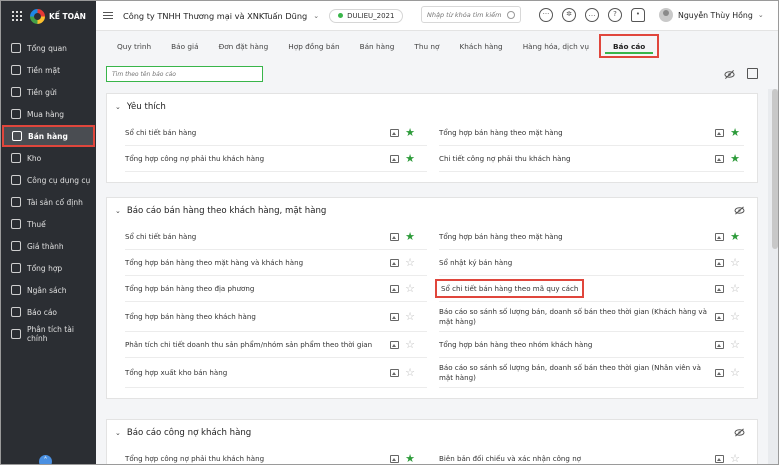 The image size is (779, 465). I want to click on hide-icon, so click(729, 74).